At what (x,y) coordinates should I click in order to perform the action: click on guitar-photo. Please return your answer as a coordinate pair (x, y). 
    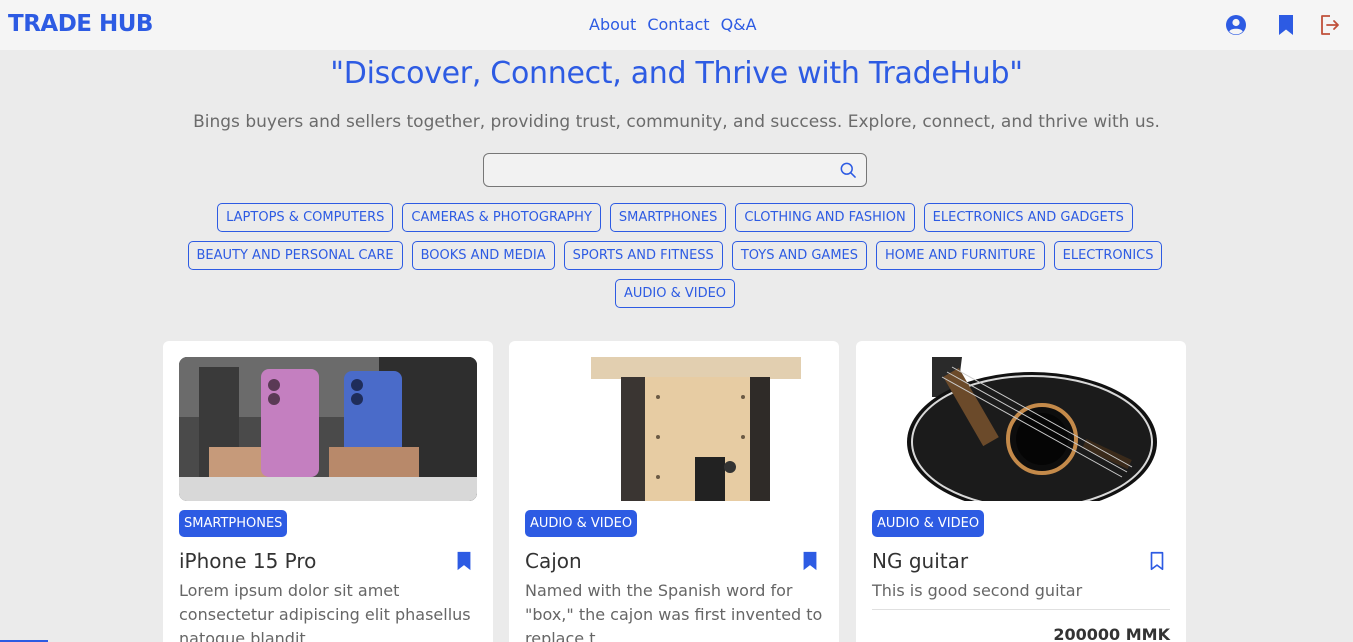
    Looking at the image, I should click on (1021, 429).